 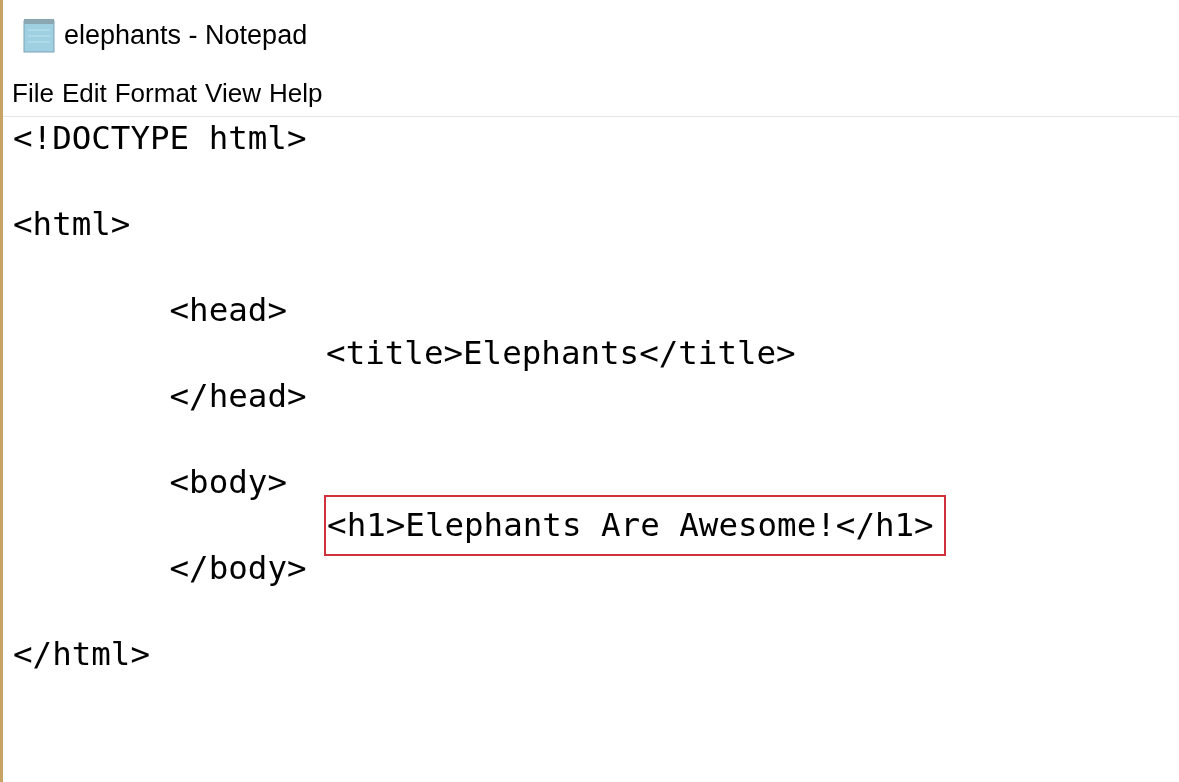 I want to click on code-line: </html>, so click(x=81, y=654).